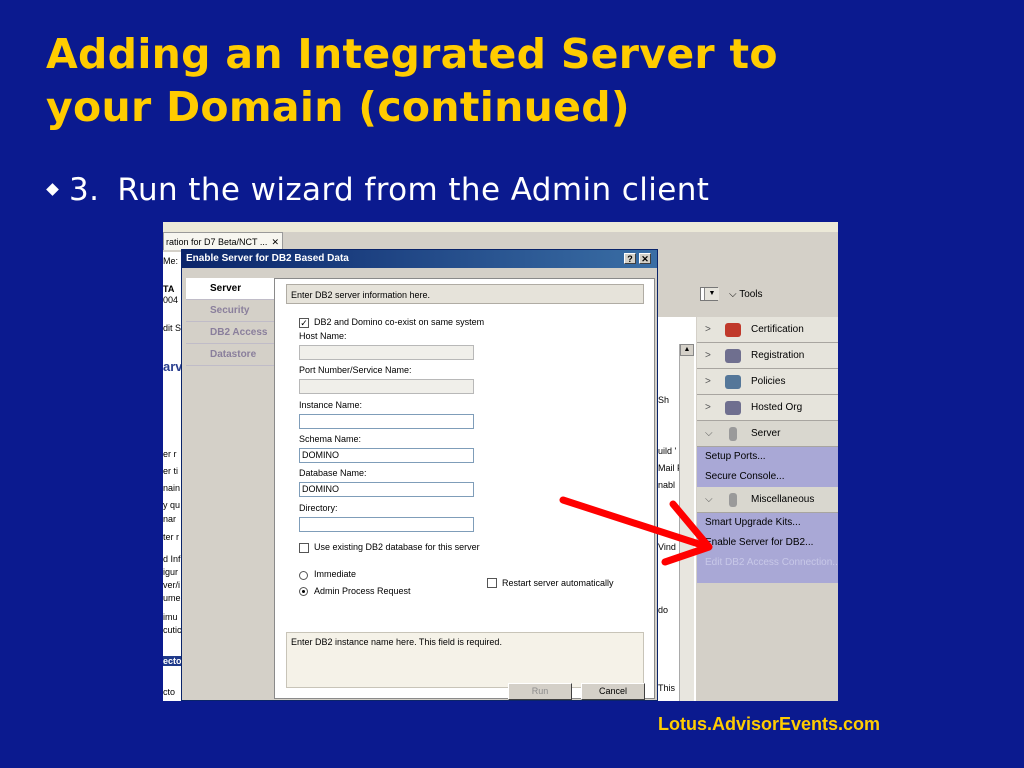 This screenshot has width=1024, height=768. What do you see at coordinates (769, 724) in the screenshot?
I see `footer-url: Lotus.AdvisorEvents.com` at bounding box center [769, 724].